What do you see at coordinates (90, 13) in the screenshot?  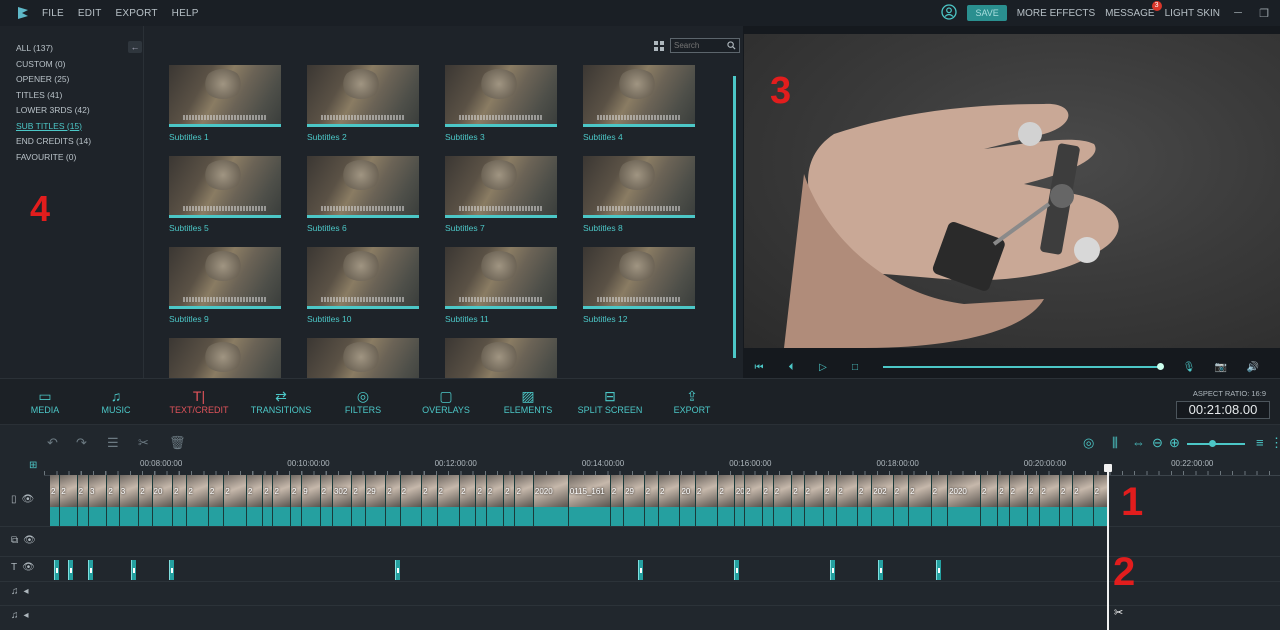 I see `menu-edit: EDIT` at bounding box center [90, 13].